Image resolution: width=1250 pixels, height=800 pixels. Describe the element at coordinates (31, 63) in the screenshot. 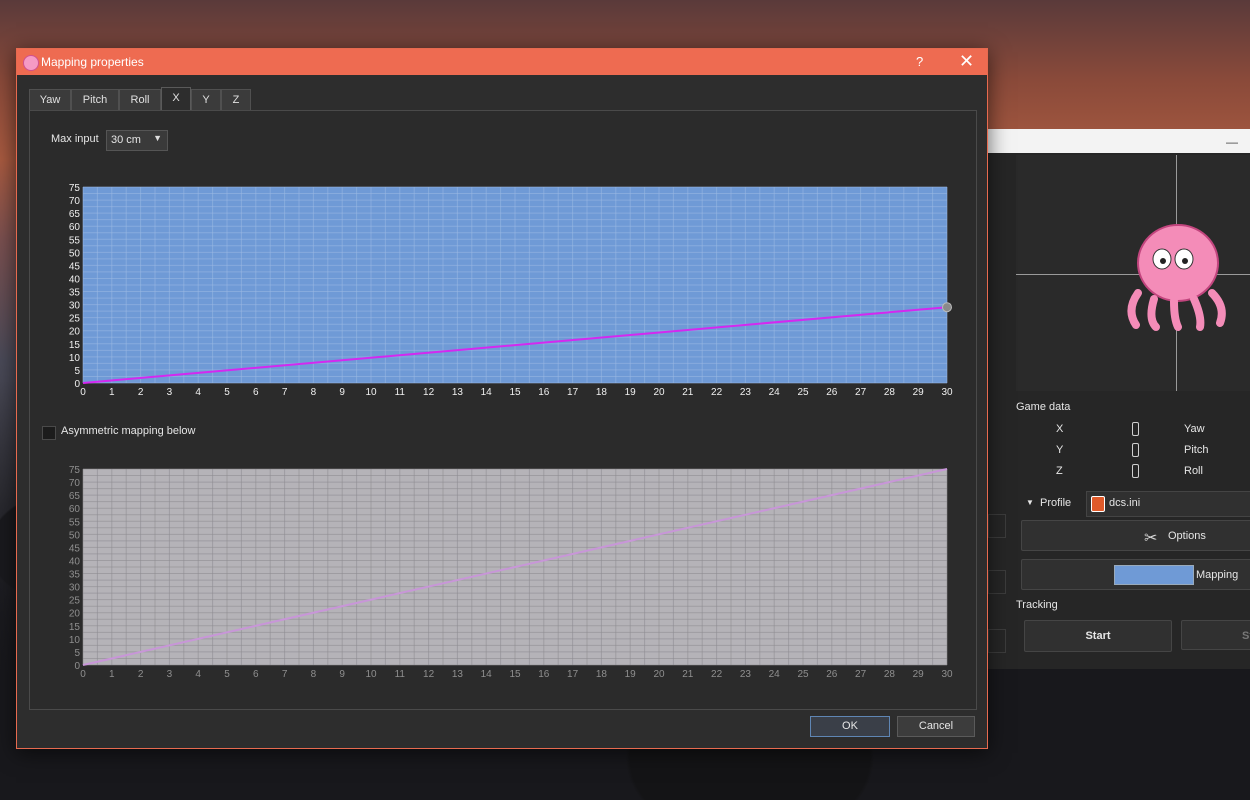

I see `app-octopus-icon` at that location.